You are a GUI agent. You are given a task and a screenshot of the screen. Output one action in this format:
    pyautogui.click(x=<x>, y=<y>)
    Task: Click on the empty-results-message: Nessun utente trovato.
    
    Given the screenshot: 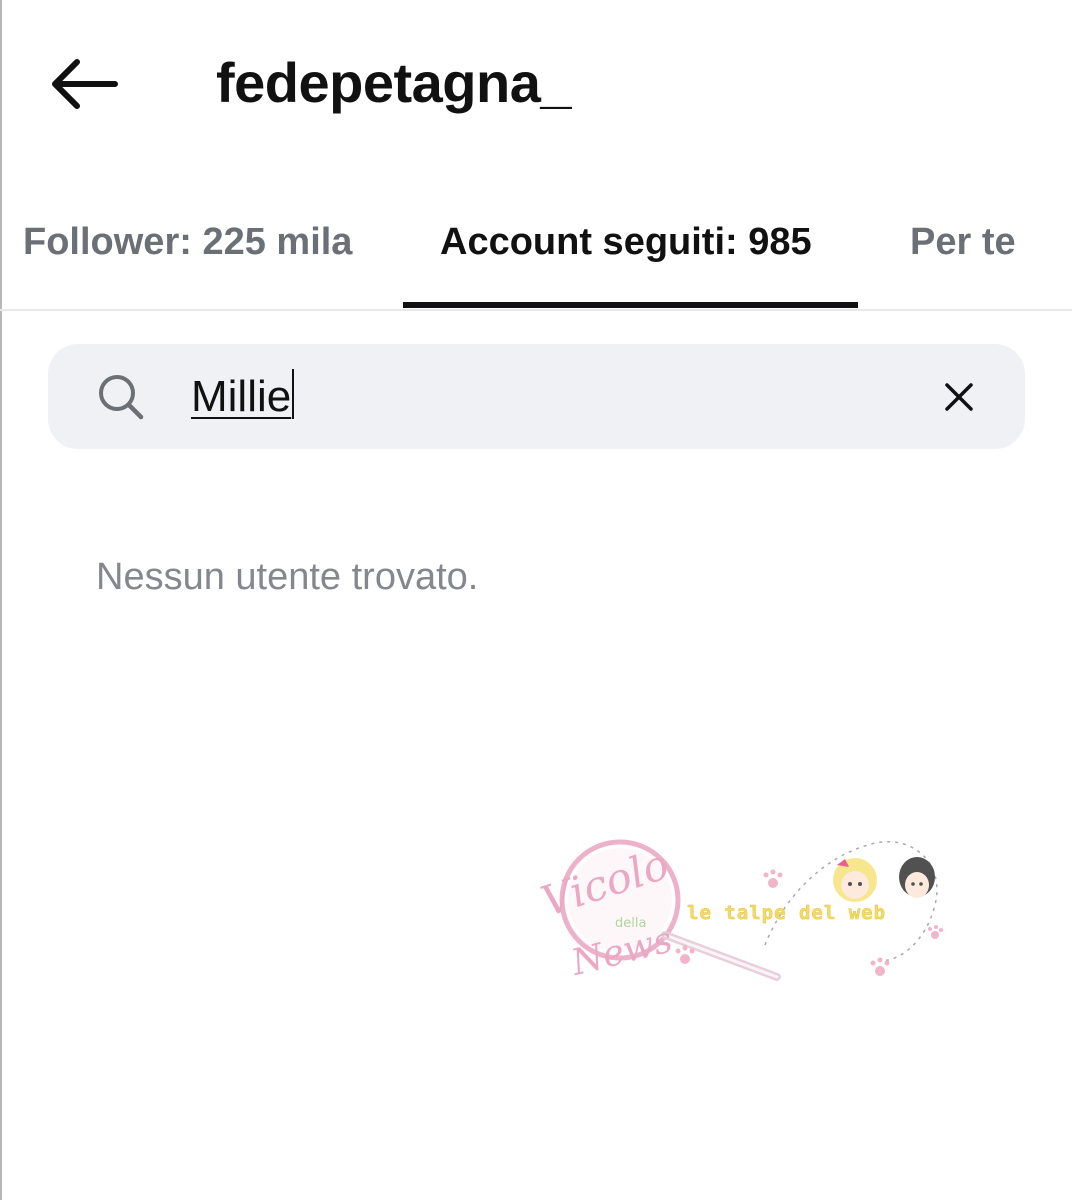 What is the action you would take?
    pyautogui.click(x=287, y=577)
    